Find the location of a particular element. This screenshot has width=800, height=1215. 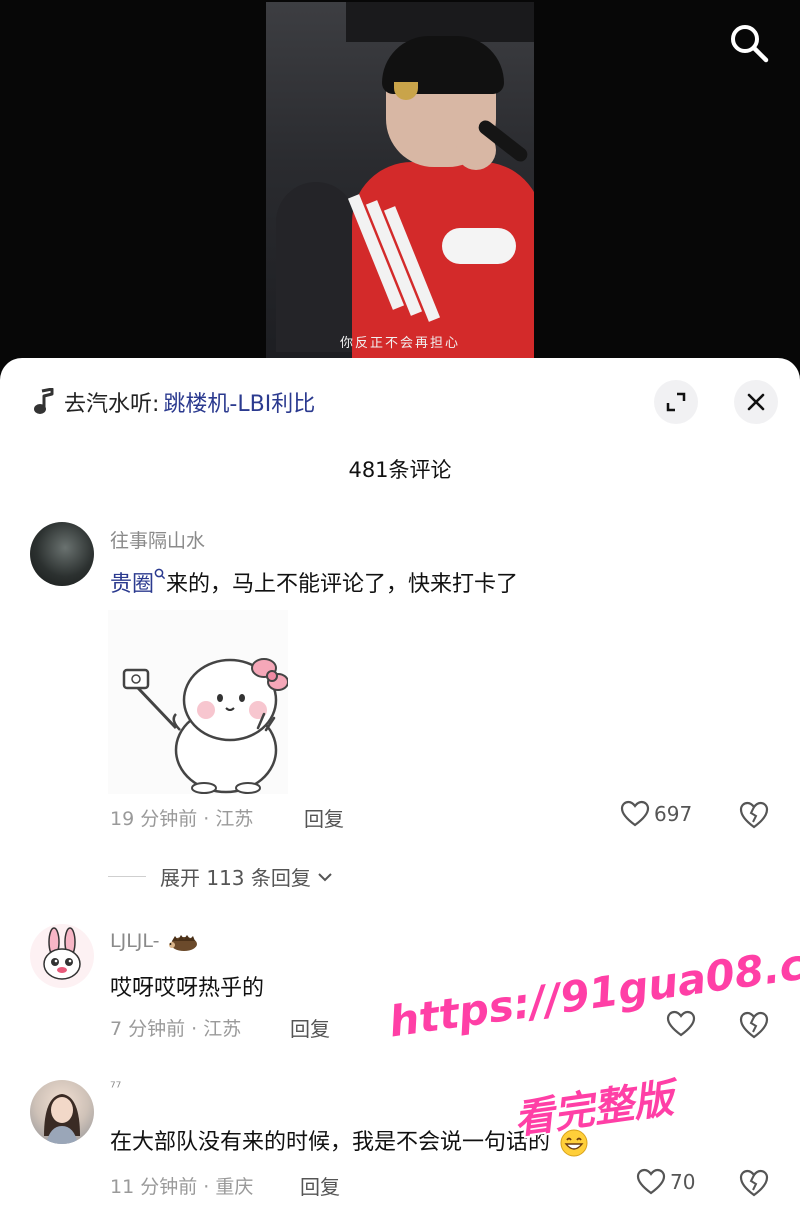

comment-username: LJLJL- is located at coordinates (155, 941).